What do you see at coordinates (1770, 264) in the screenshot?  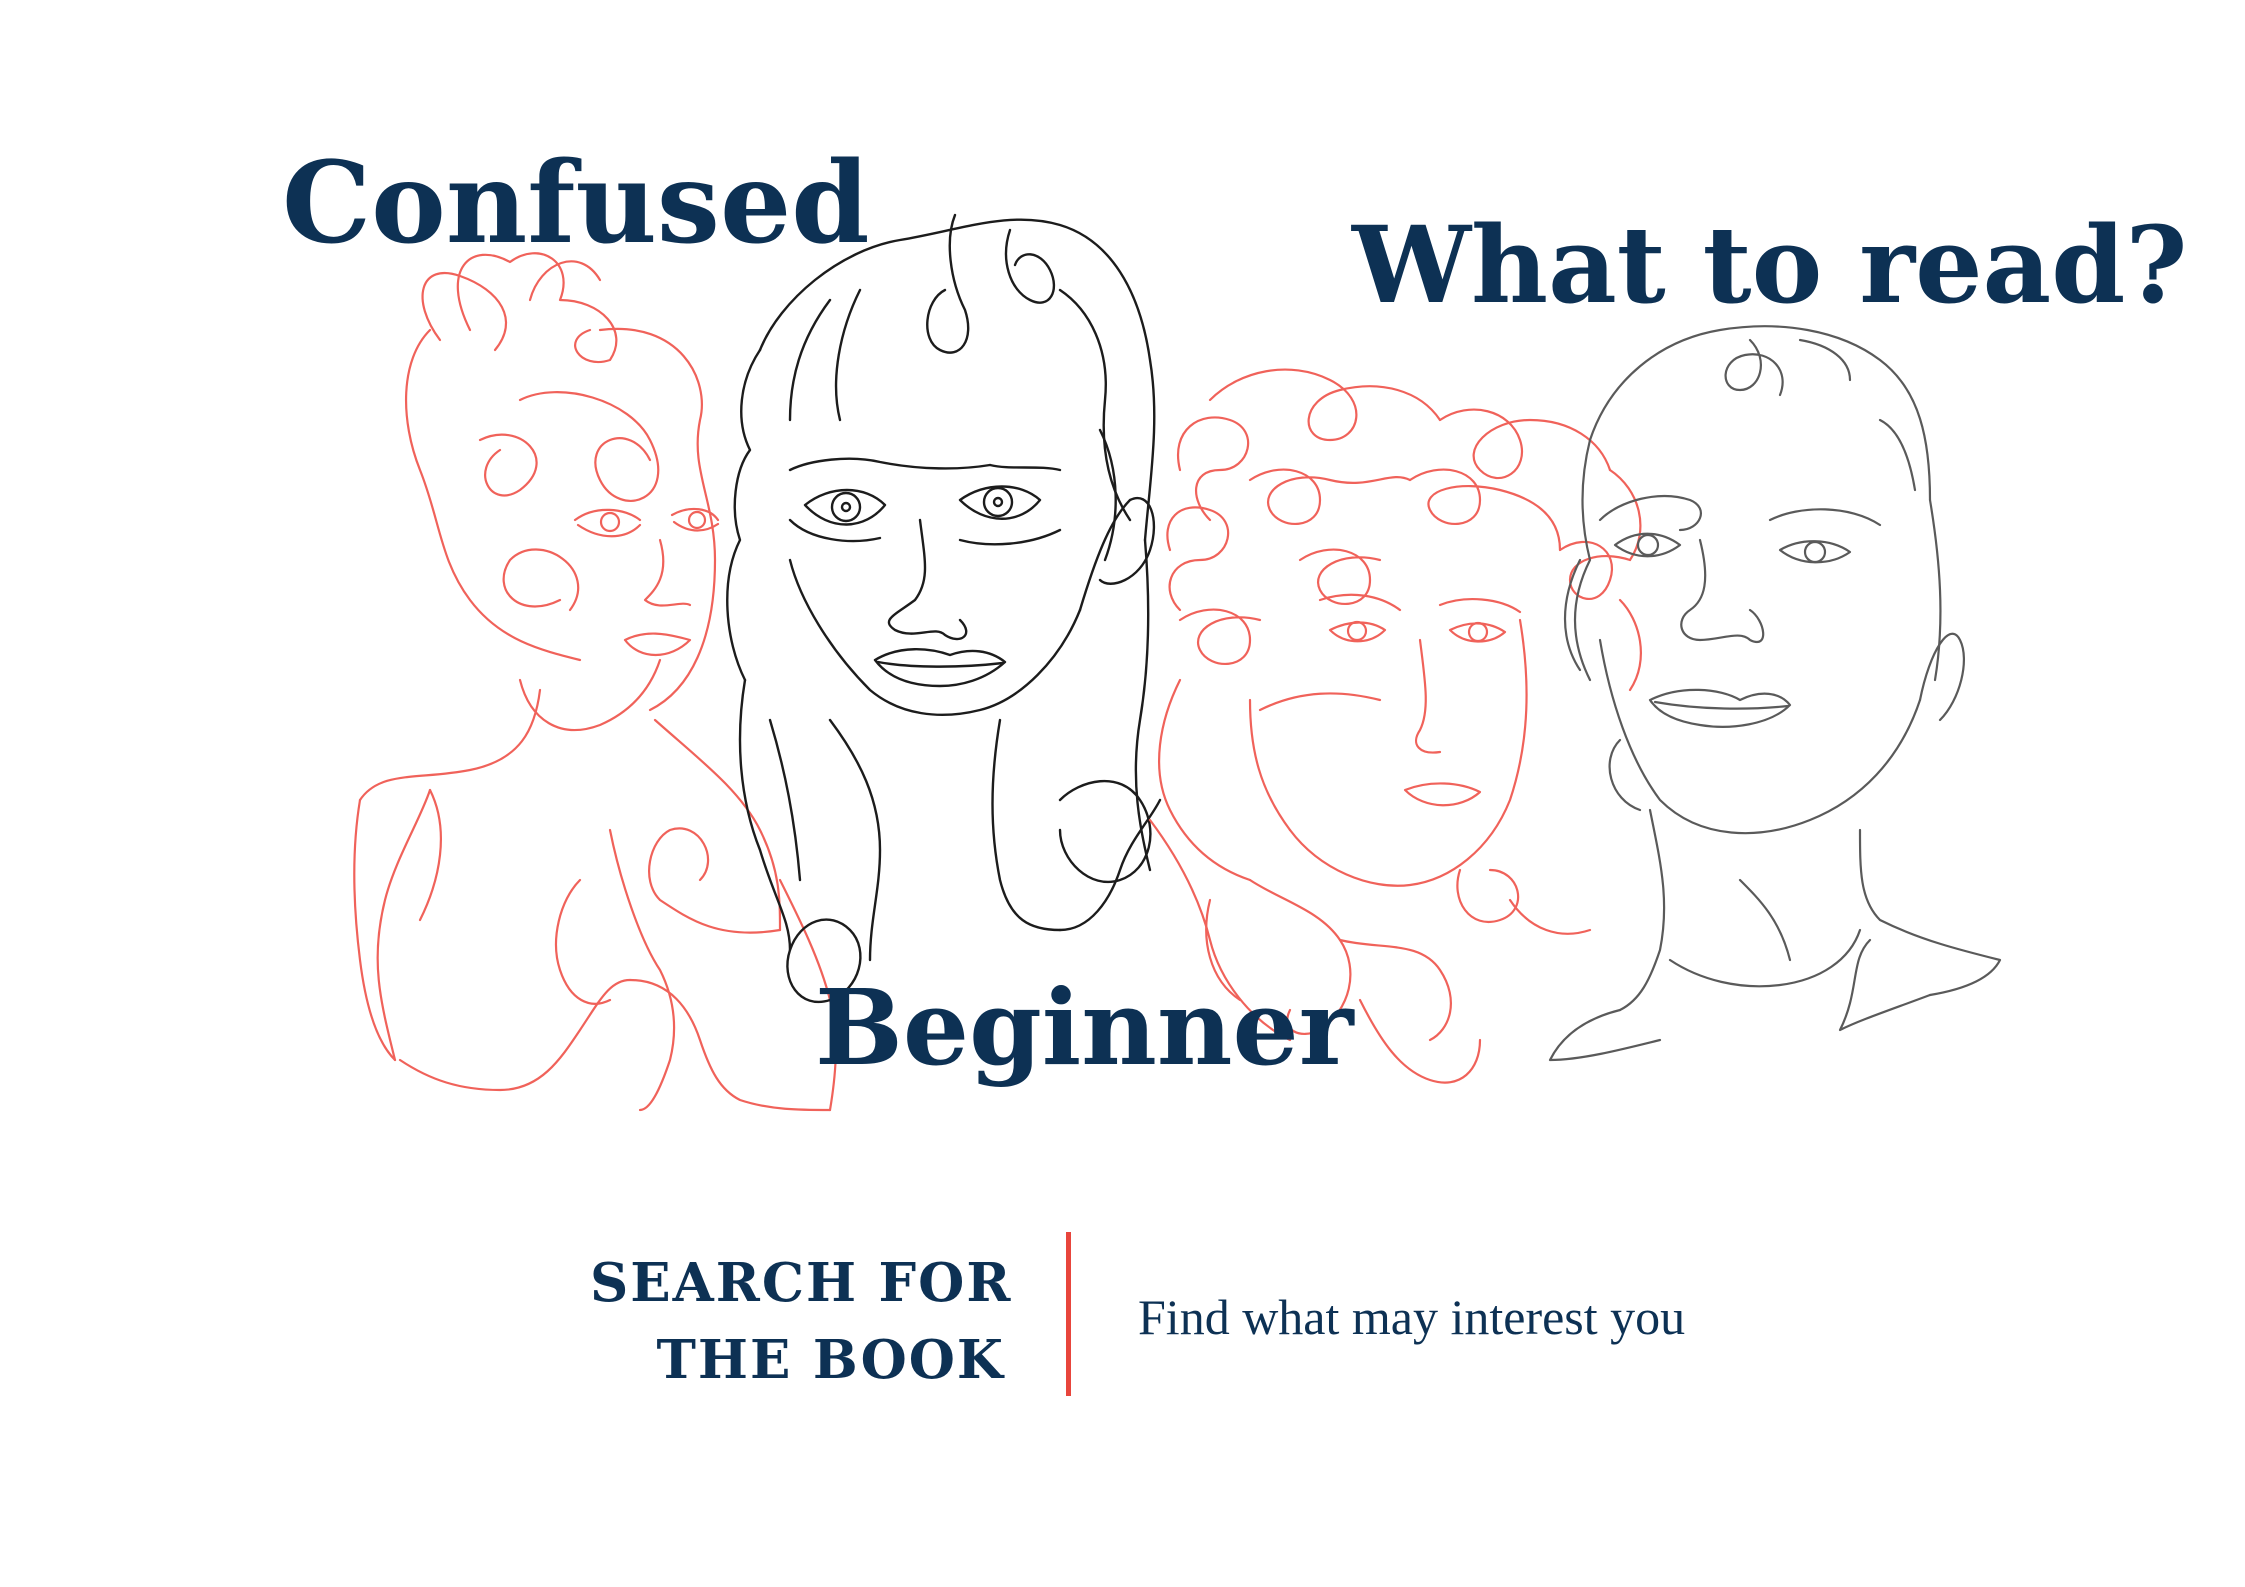 I see `headline-what-to-read: What to read?` at bounding box center [1770, 264].